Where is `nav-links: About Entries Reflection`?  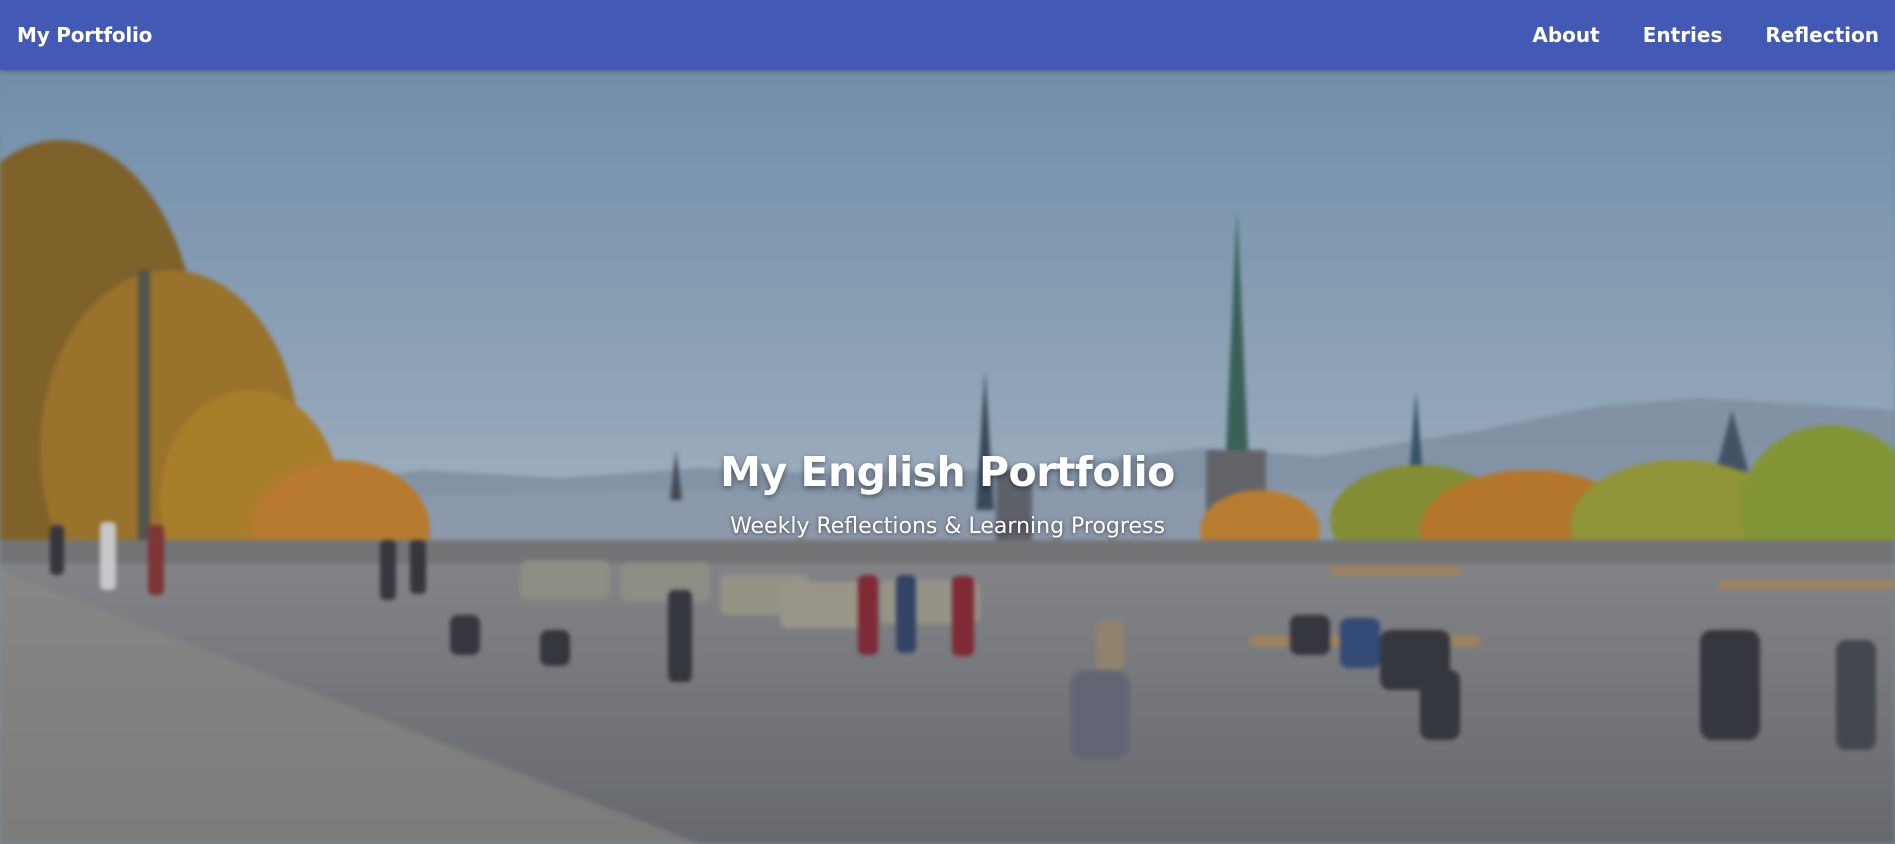
nav-links: About Entries Reflection is located at coordinates (1705, 35).